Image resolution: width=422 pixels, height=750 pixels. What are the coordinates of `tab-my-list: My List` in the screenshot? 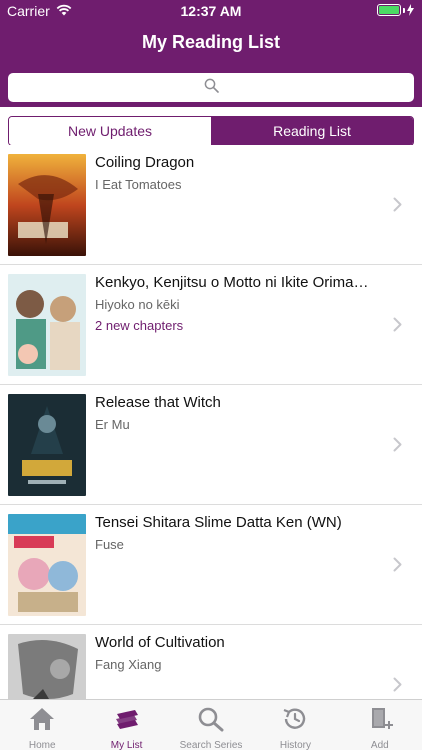 It's located at (126, 725).